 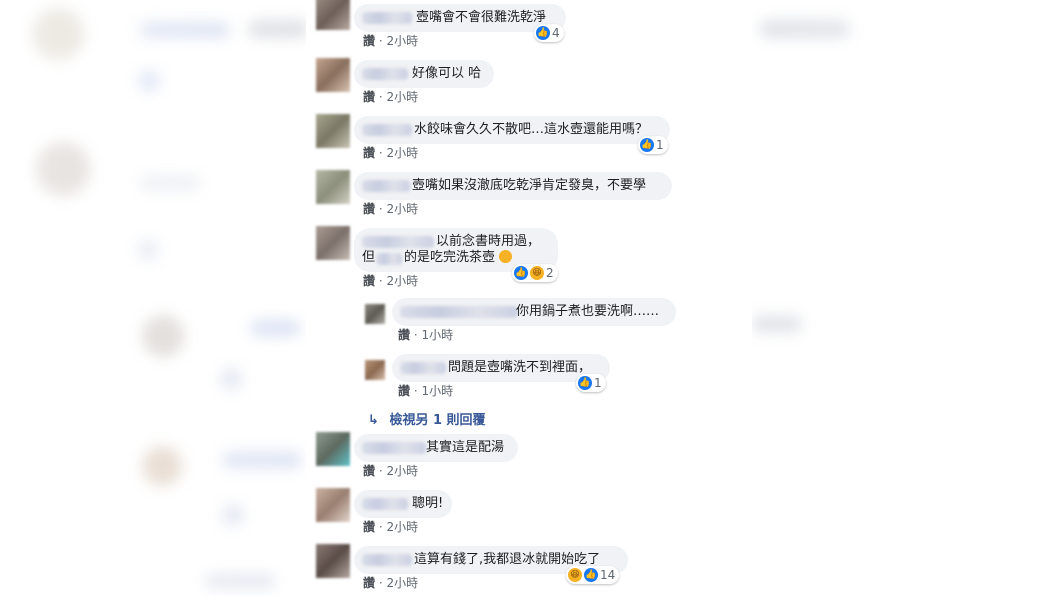 What do you see at coordinates (447, 73) in the screenshot?
I see `comment-text: 好像可以 哈` at bounding box center [447, 73].